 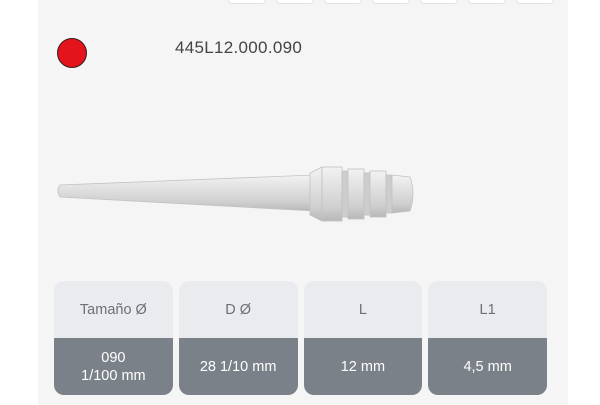 I want to click on spec-value: 28 1/10 mm, so click(x=238, y=366).